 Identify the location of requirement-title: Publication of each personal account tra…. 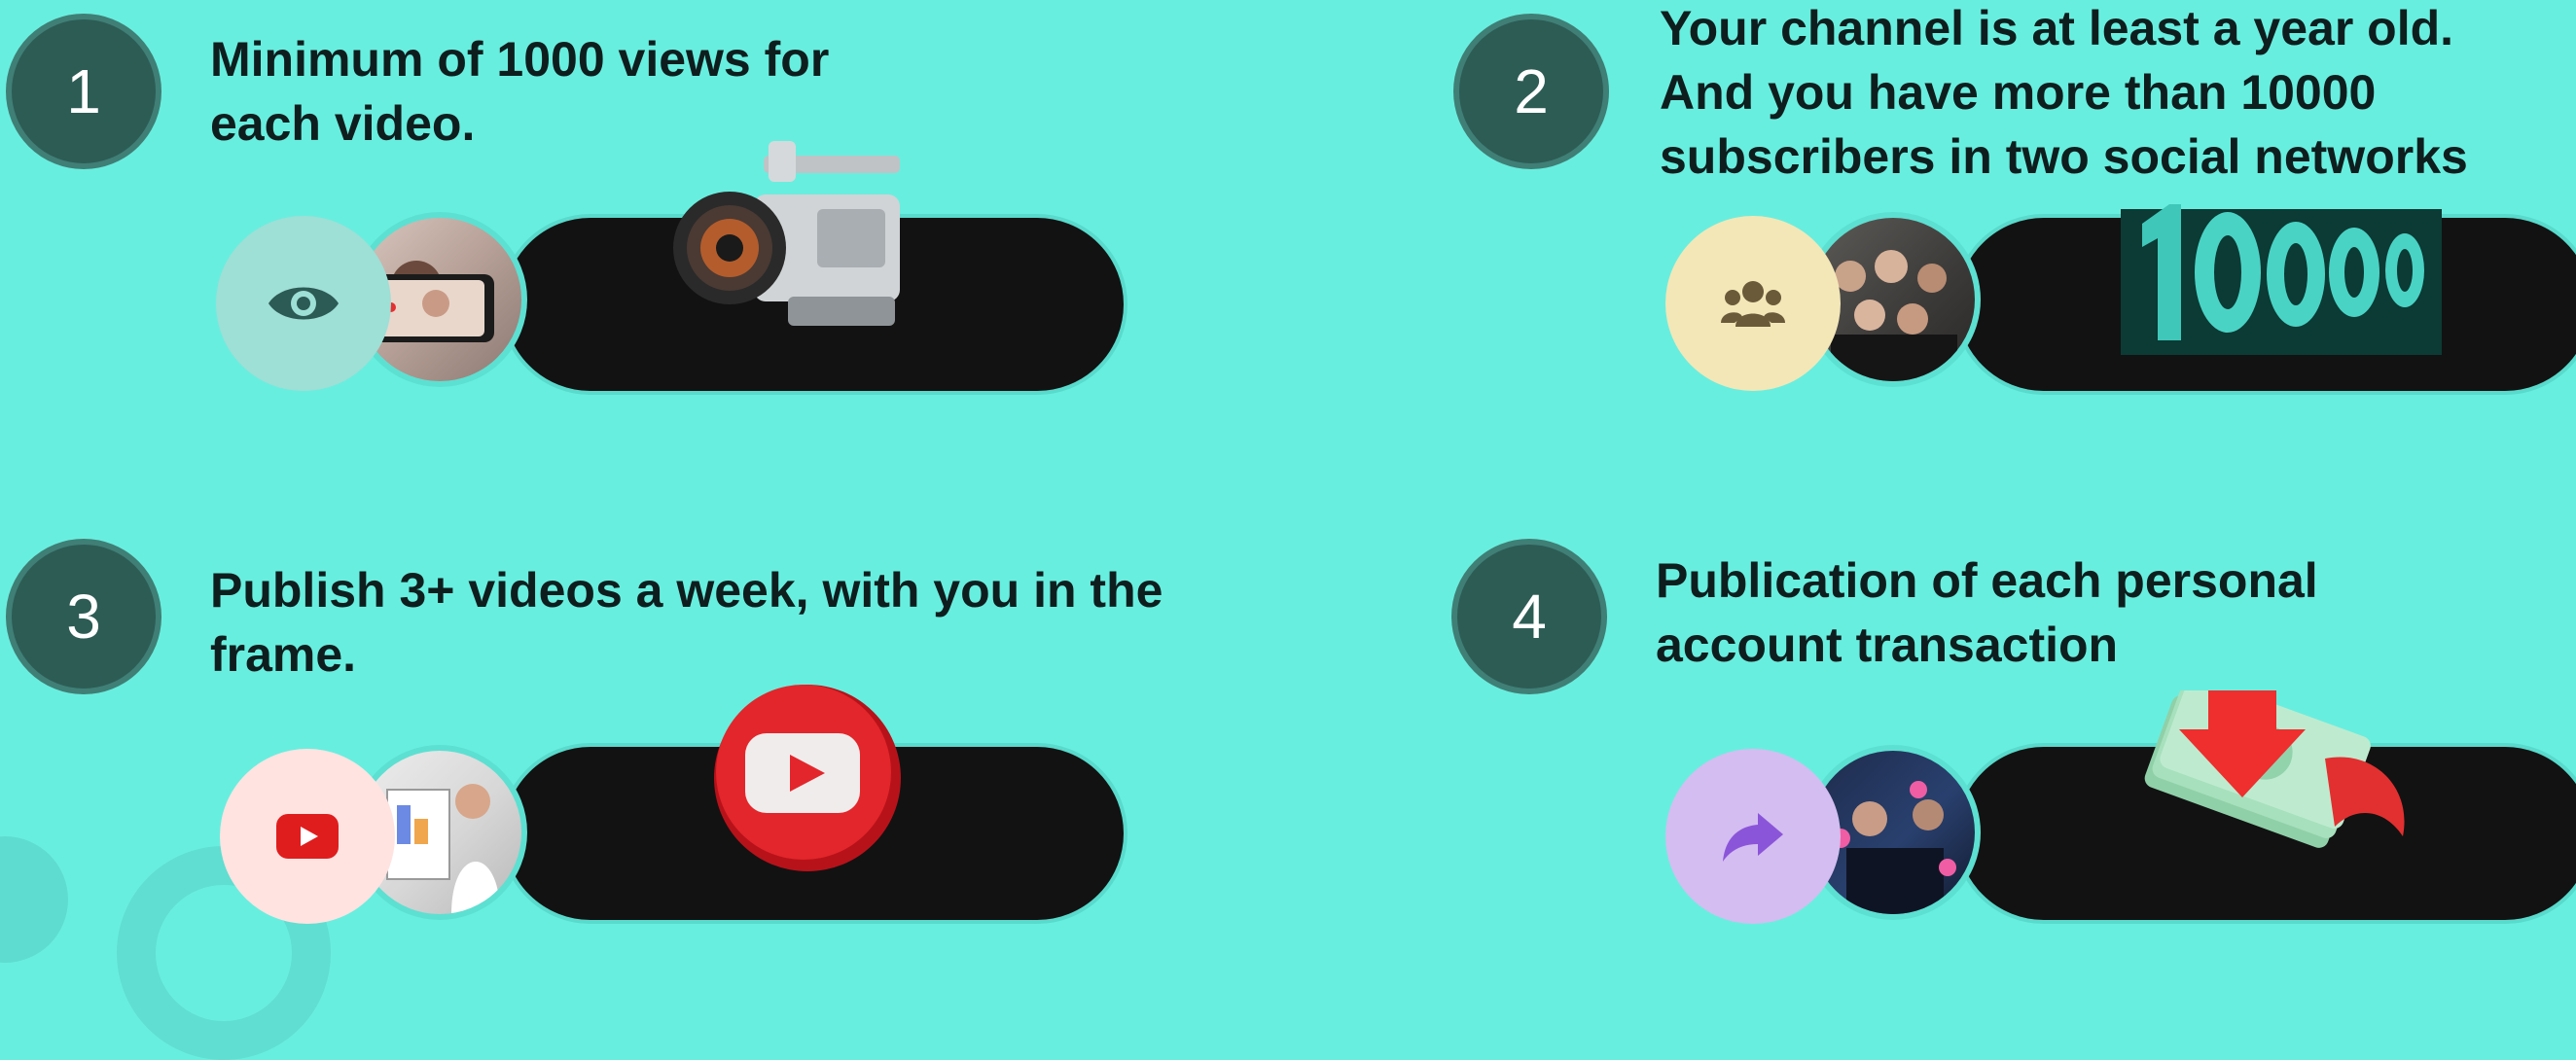
(1987, 613).